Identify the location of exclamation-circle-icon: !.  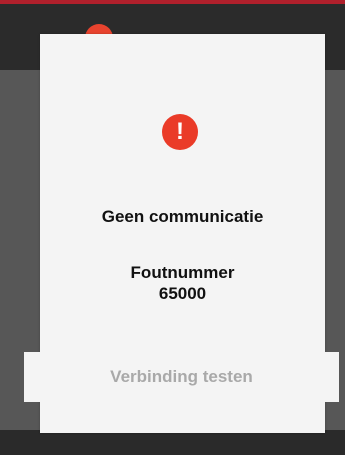
(180, 132).